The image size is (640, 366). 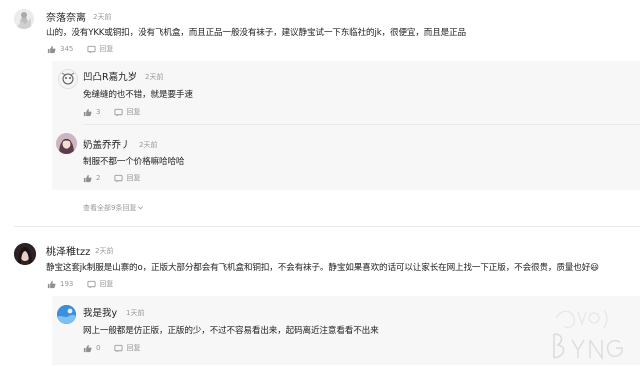 I want to click on reply-actions: 0 回复, so click(x=111, y=348).